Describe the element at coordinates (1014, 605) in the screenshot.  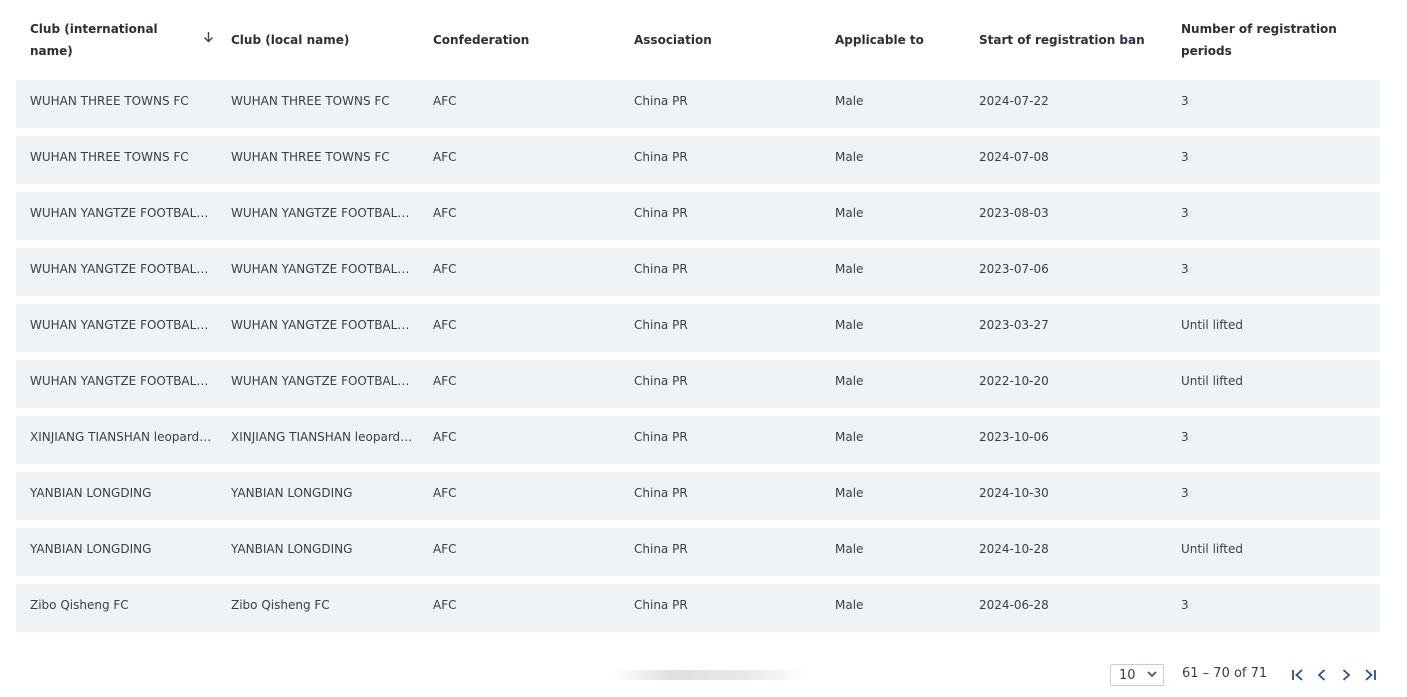
I see `cell-start-of-ban: 2024-06-28` at that location.